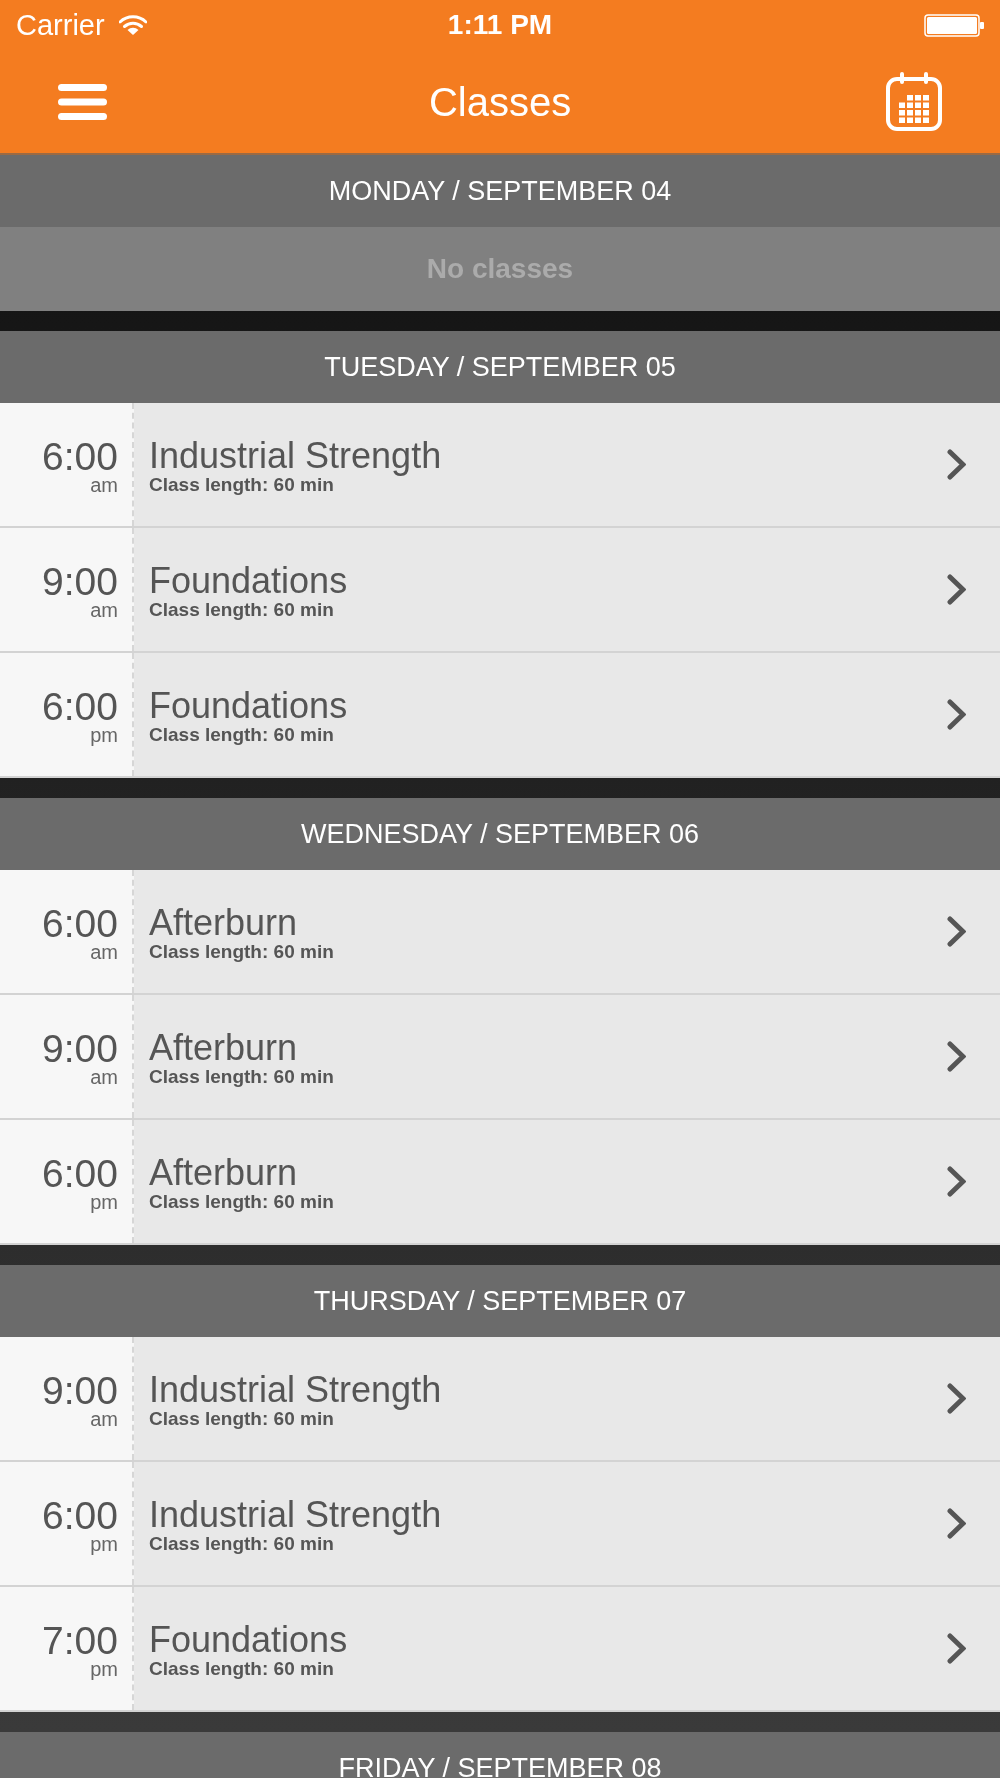 The width and height of the screenshot is (1000, 1778). What do you see at coordinates (500, 25) in the screenshot?
I see `status-time: 1:11 PM` at bounding box center [500, 25].